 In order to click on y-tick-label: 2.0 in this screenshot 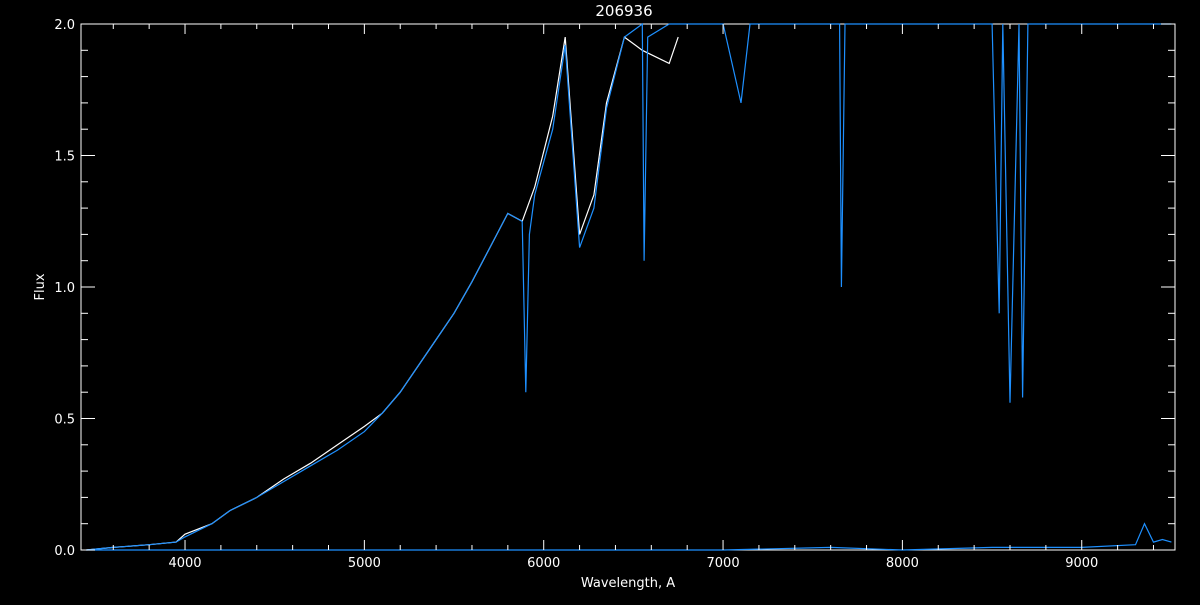, I will do `click(64, 25)`.